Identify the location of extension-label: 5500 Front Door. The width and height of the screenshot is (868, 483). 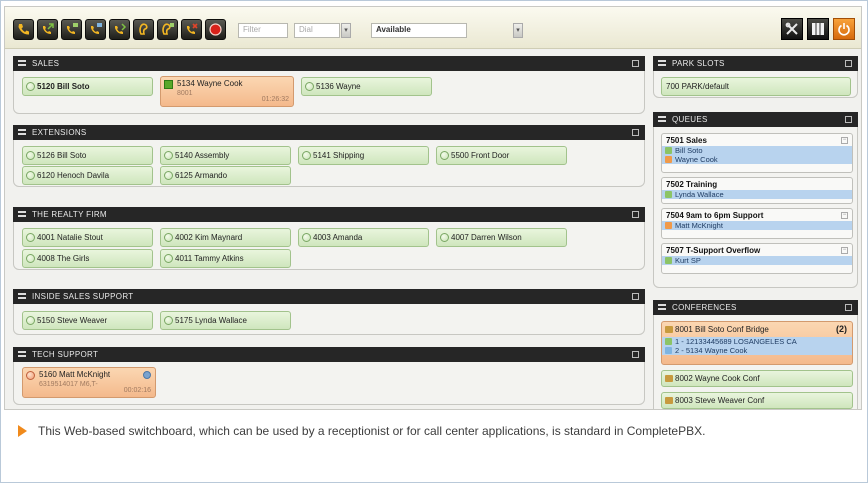
(480, 155).